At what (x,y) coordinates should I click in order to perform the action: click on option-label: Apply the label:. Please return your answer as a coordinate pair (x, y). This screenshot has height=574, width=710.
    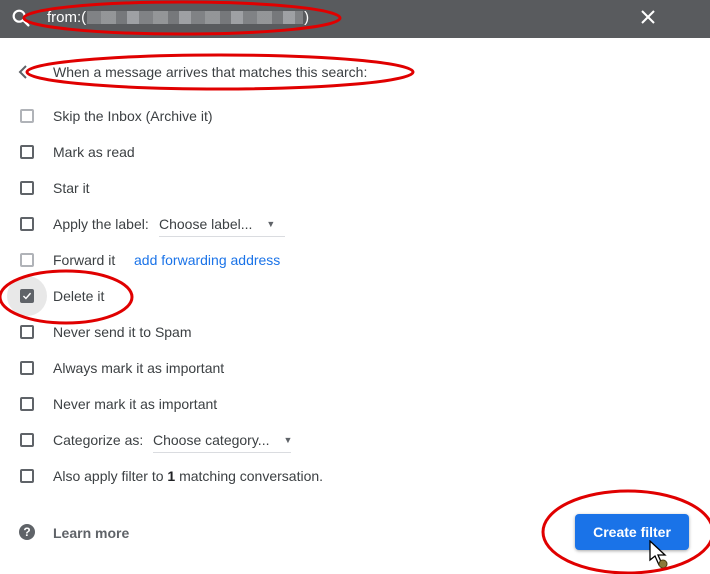
    Looking at the image, I should click on (101, 224).